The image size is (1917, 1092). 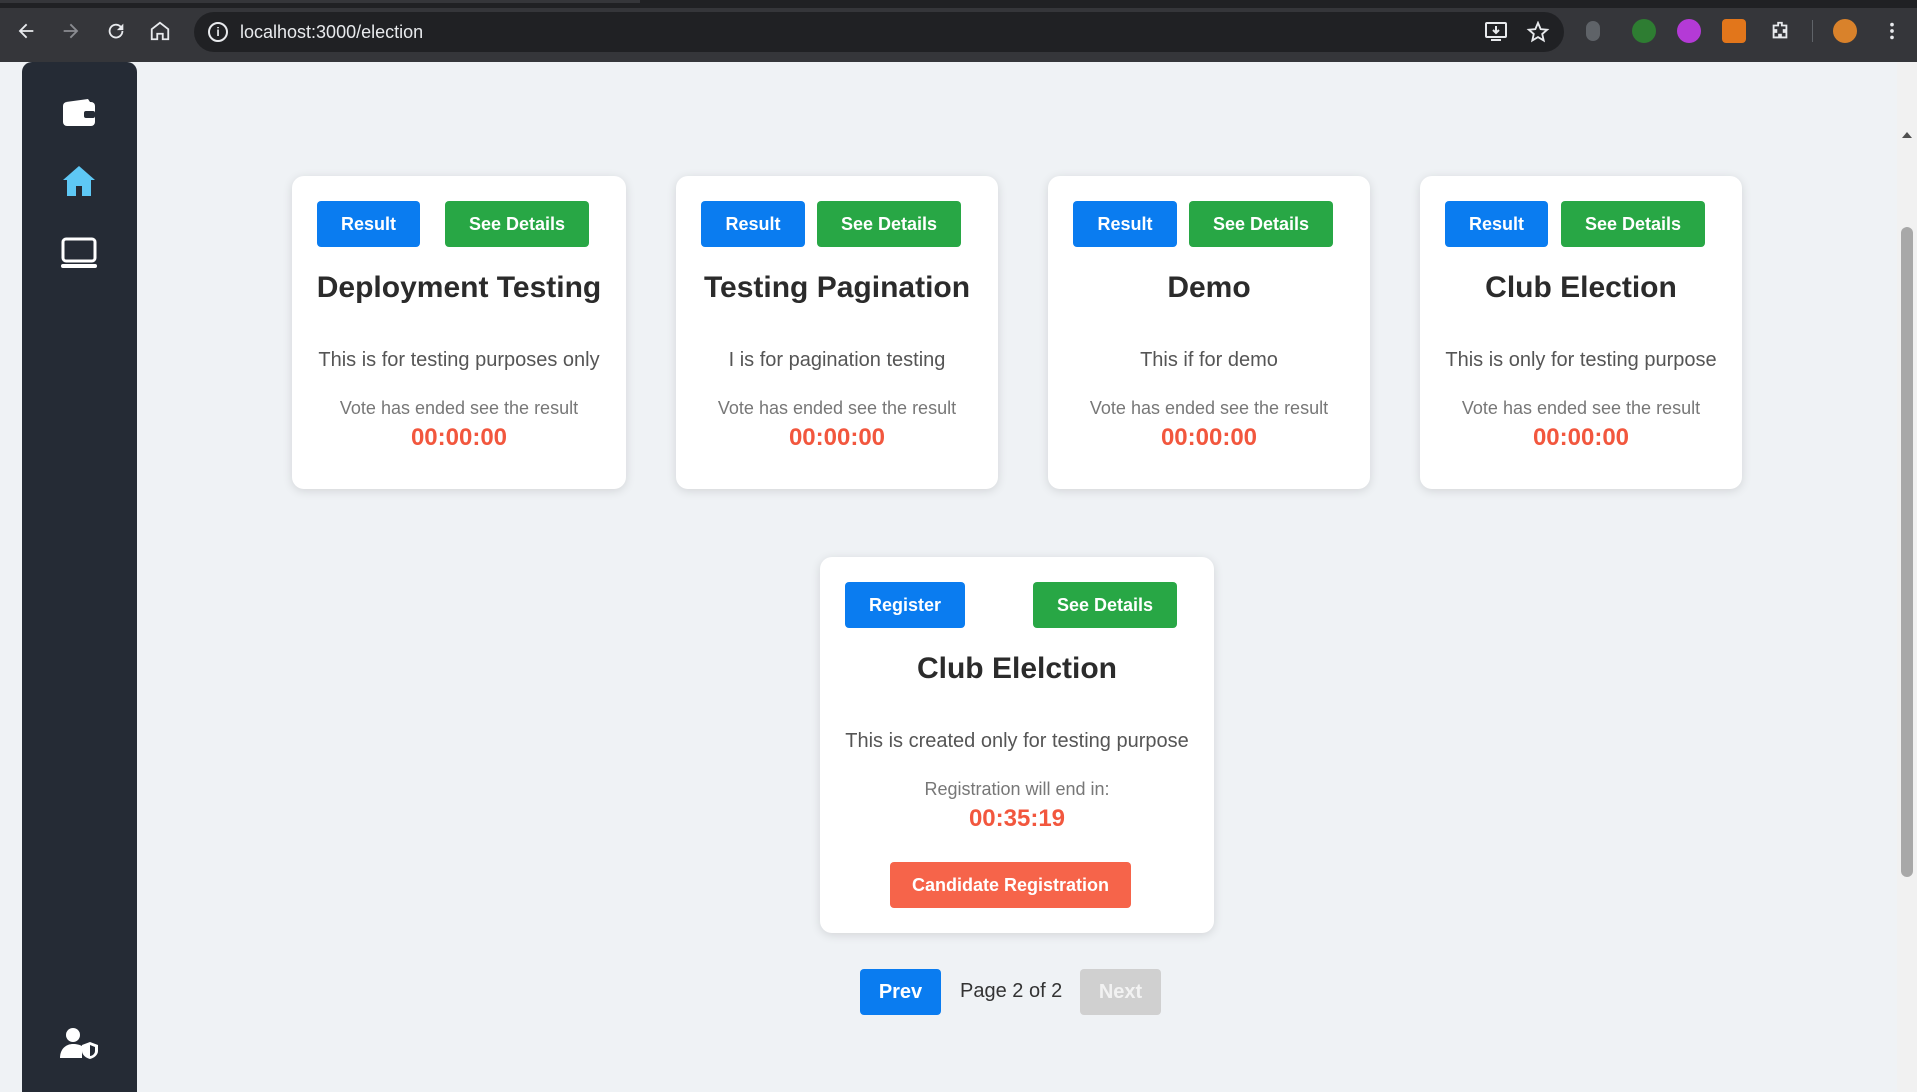 I want to click on install-app-icon, so click(x=1496, y=32).